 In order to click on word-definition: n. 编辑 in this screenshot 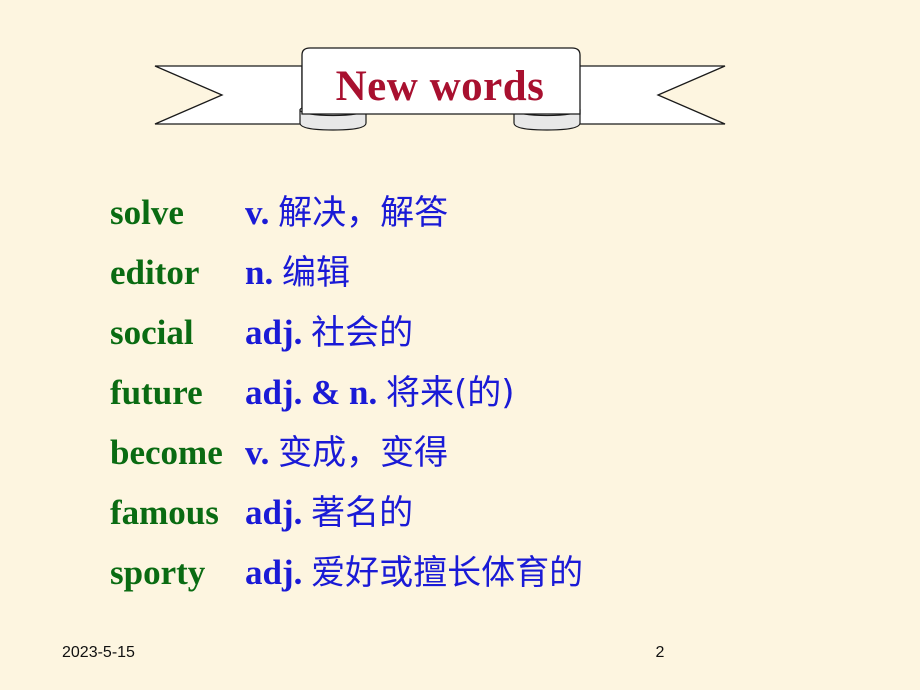, I will do `click(297, 269)`.